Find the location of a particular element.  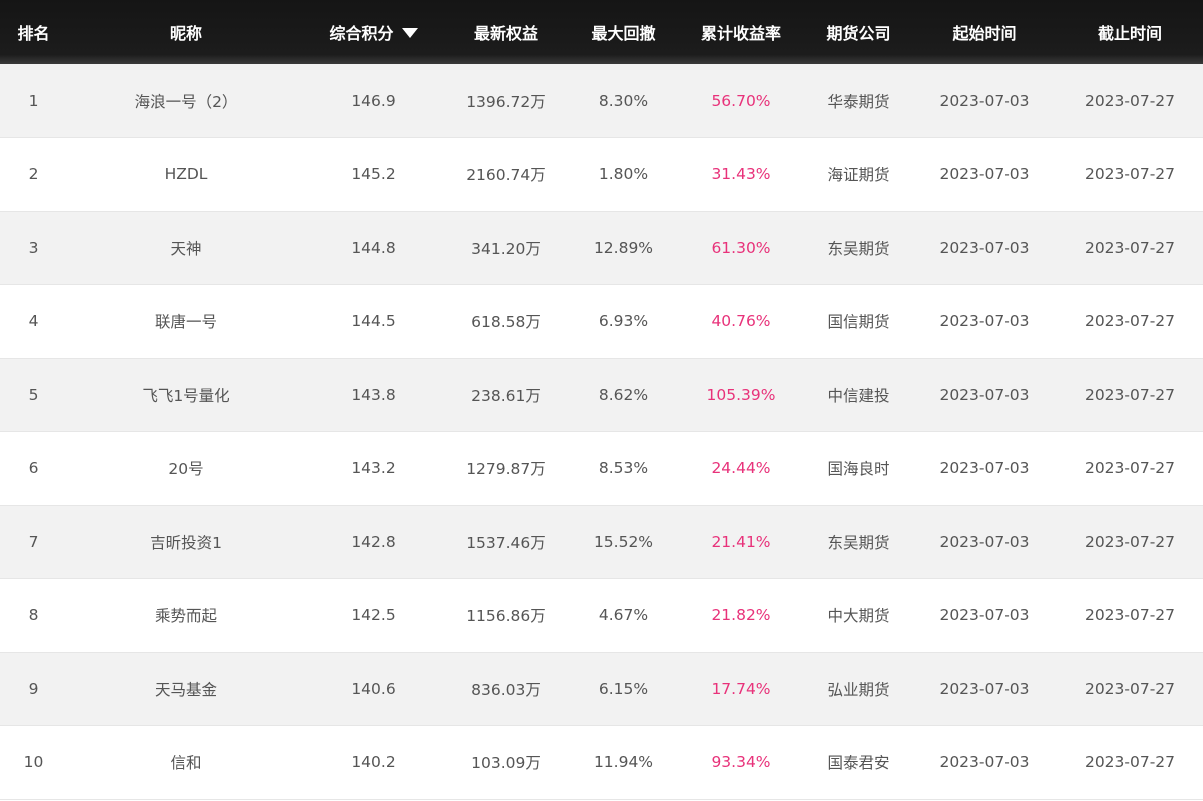

cell-nickname: 联唐一号 is located at coordinates (185, 322).